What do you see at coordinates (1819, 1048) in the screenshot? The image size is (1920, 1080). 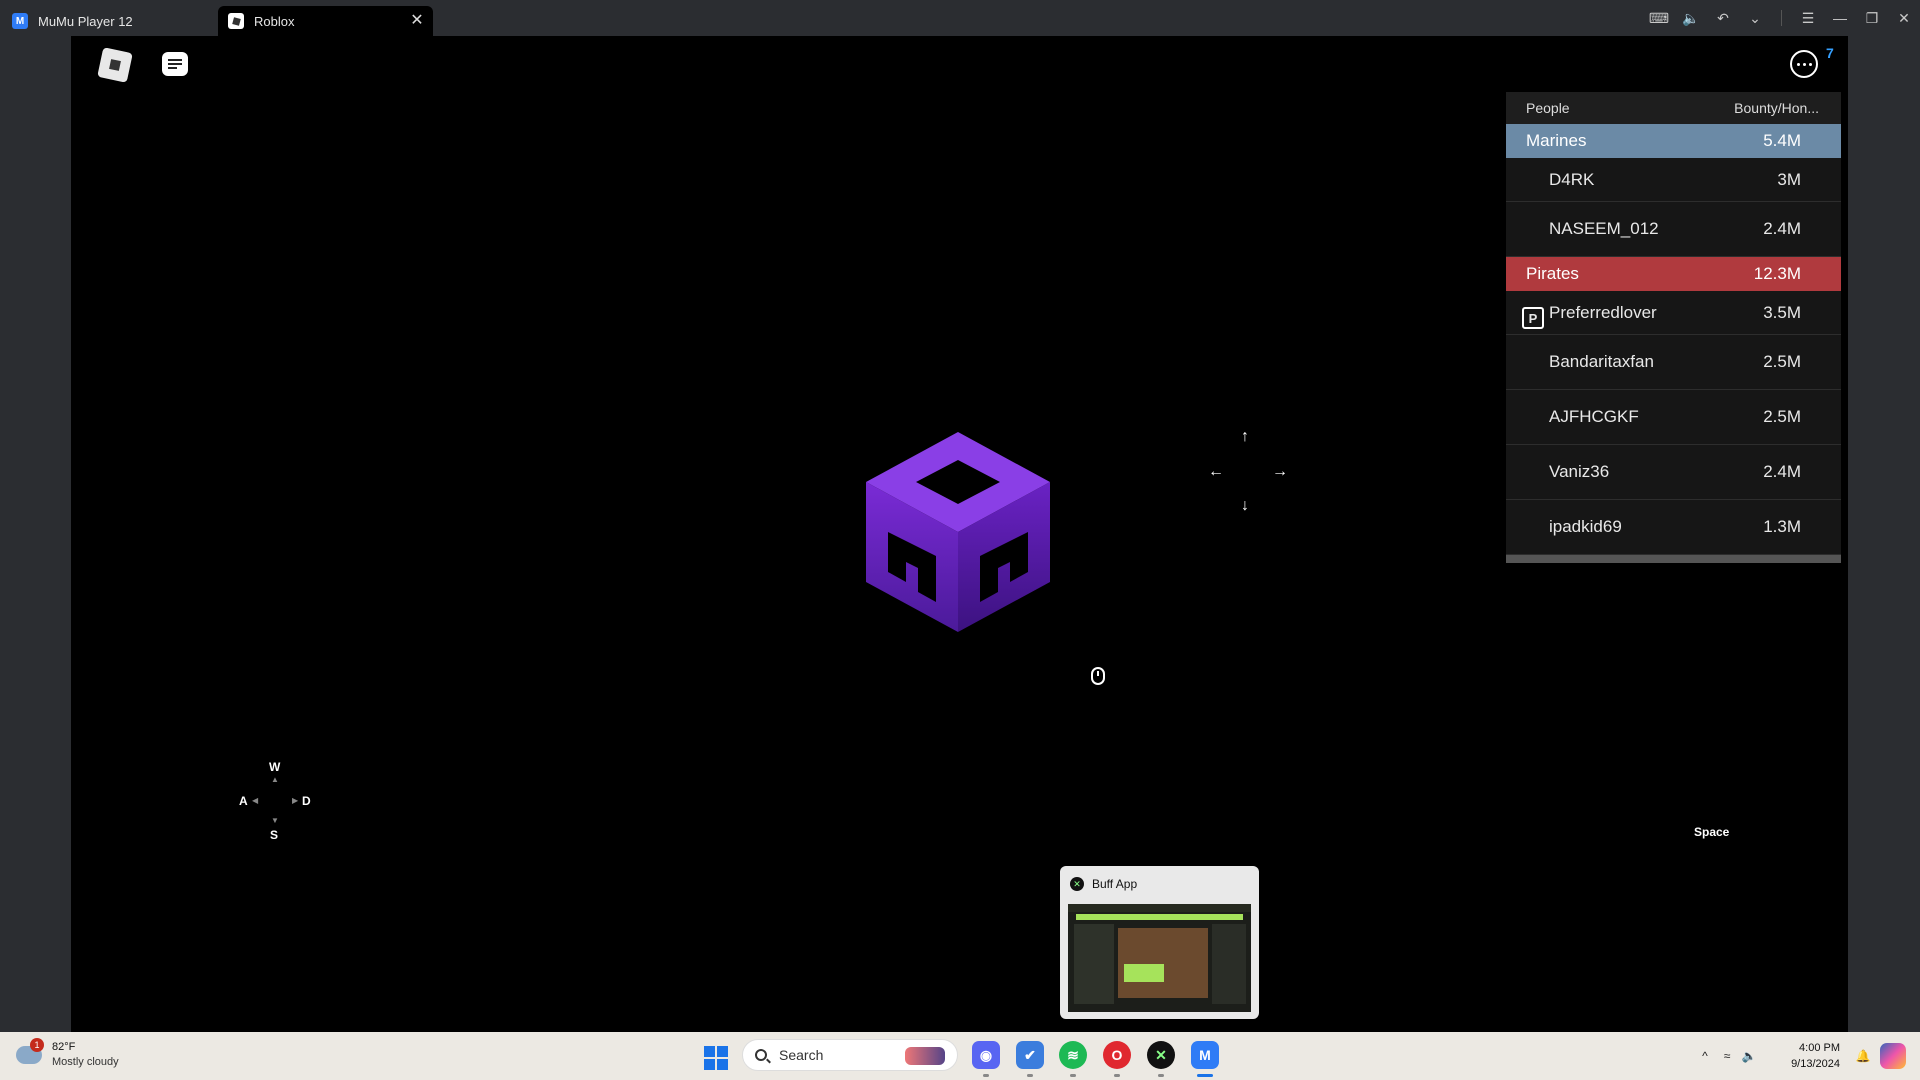 I see `clock-time: 4:00 PM` at bounding box center [1819, 1048].